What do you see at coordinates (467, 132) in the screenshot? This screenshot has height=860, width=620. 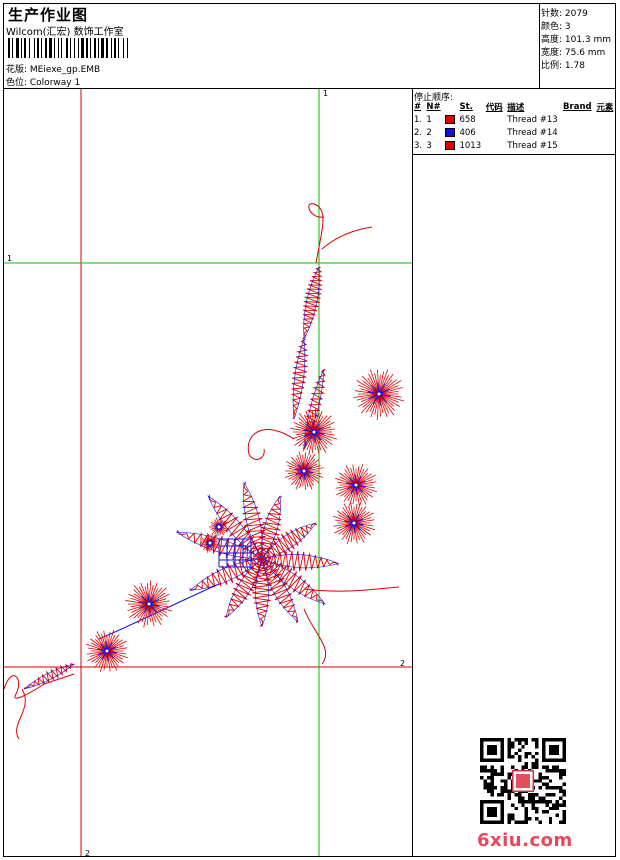 I see `row-stitches: 406` at bounding box center [467, 132].